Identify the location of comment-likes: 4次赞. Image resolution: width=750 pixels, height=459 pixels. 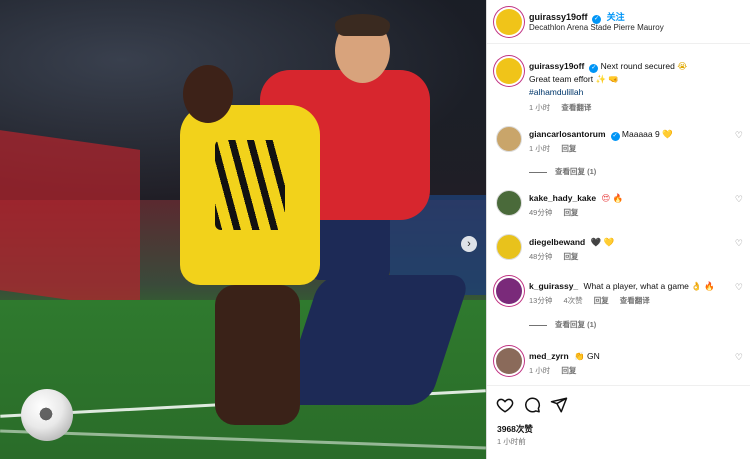
(573, 300).